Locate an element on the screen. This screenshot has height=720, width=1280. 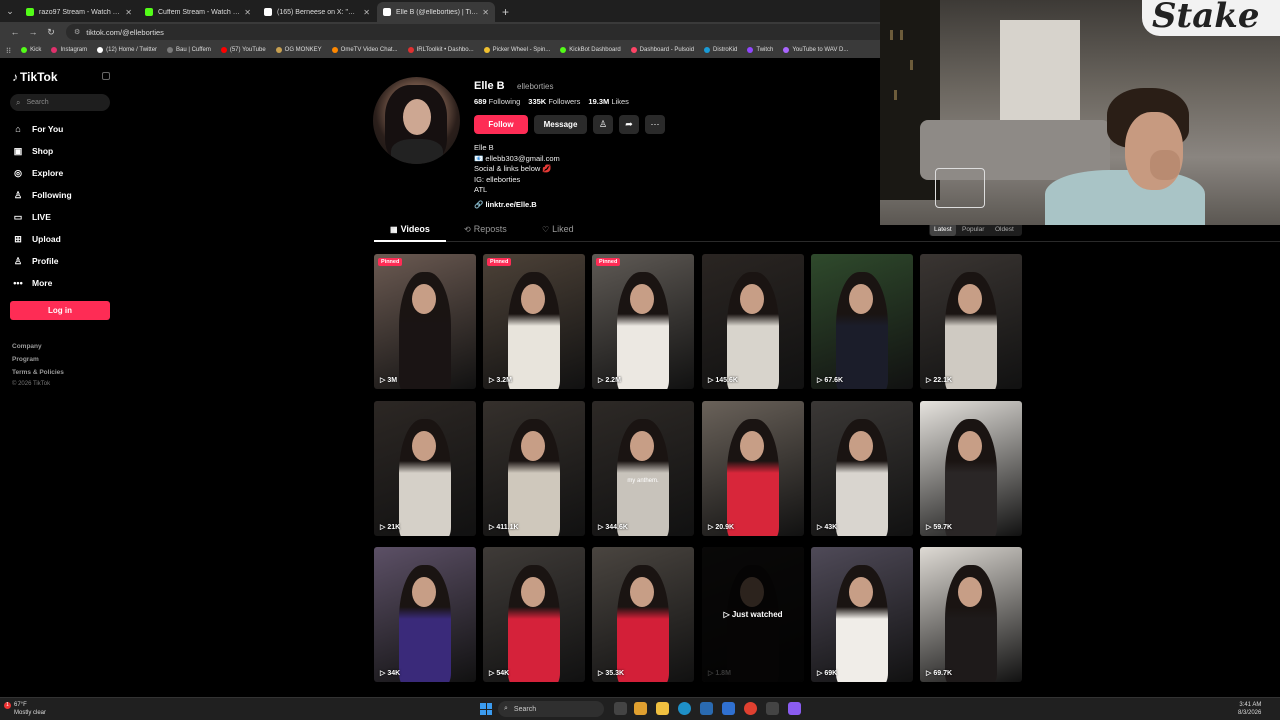
footer-link-company: Company is located at coordinates (27, 346).